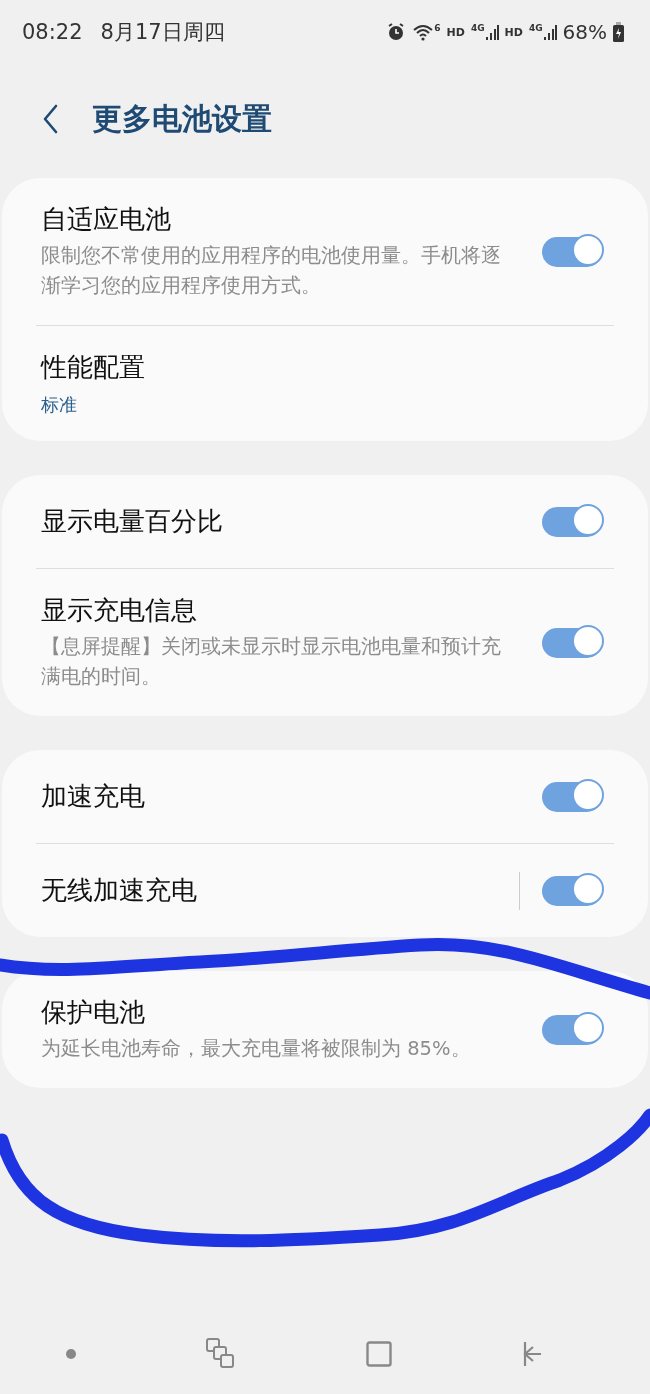 The width and height of the screenshot is (650, 1394). I want to click on setting-title: 加速充电, so click(93, 796).